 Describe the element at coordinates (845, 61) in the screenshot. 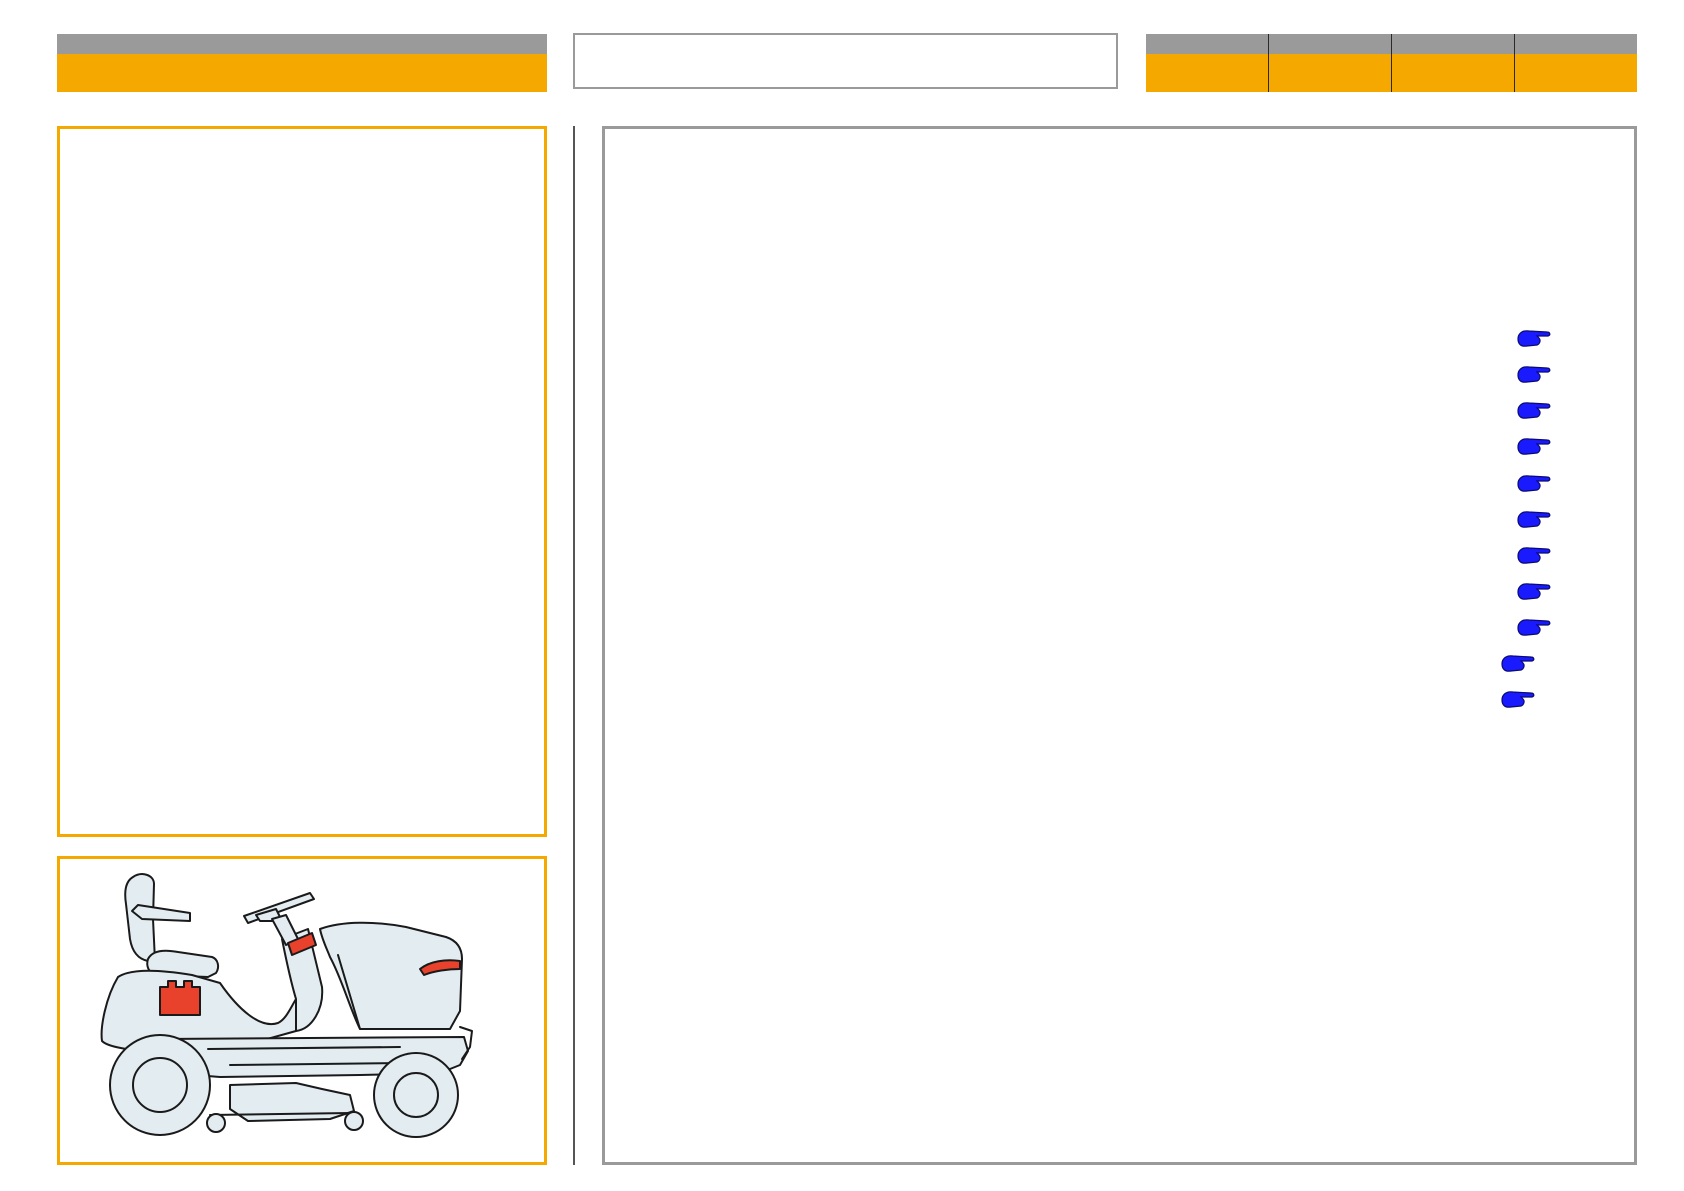

I see `page-title-box` at that location.